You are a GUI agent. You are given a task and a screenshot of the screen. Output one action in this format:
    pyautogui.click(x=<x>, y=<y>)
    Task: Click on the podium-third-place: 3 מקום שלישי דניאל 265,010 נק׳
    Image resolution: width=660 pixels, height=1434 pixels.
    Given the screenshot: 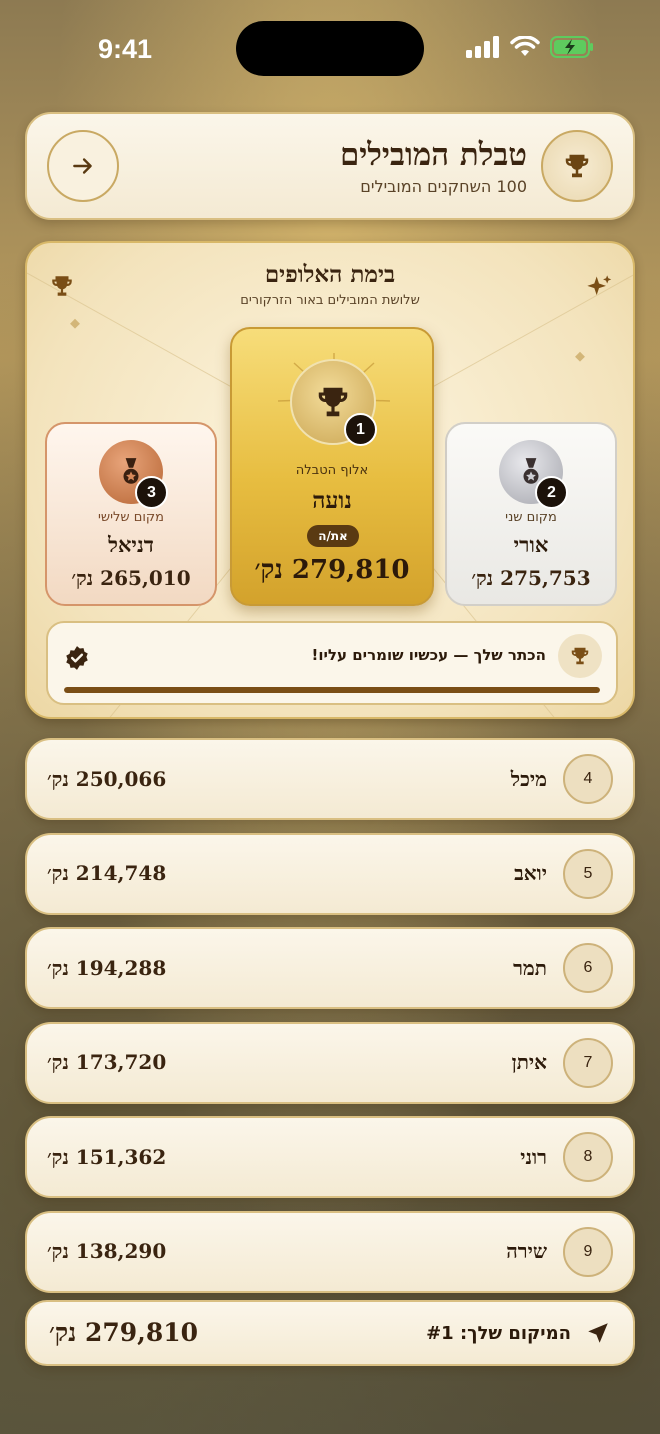 What is the action you would take?
    pyautogui.click(x=131, y=514)
    